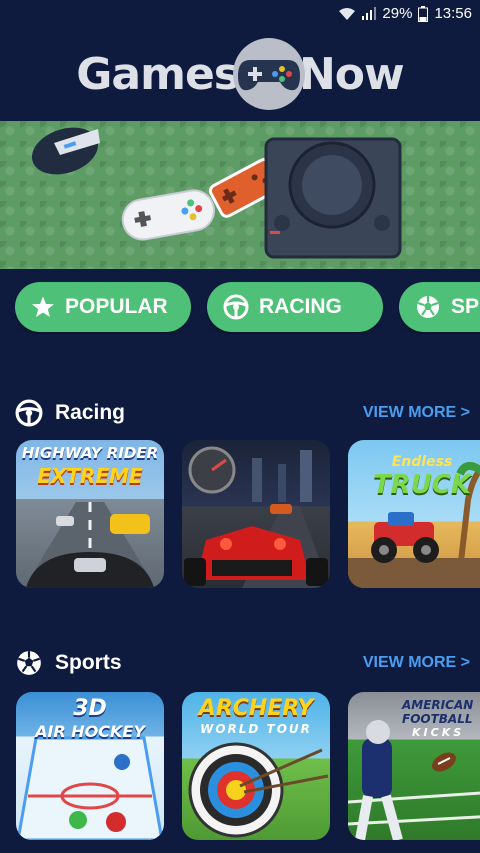 Image resolution: width=480 pixels, height=853 pixels. What do you see at coordinates (414, 514) in the screenshot?
I see `game-tile-endless-truck: Endless TRUCK` at bounding box center [414, 514].